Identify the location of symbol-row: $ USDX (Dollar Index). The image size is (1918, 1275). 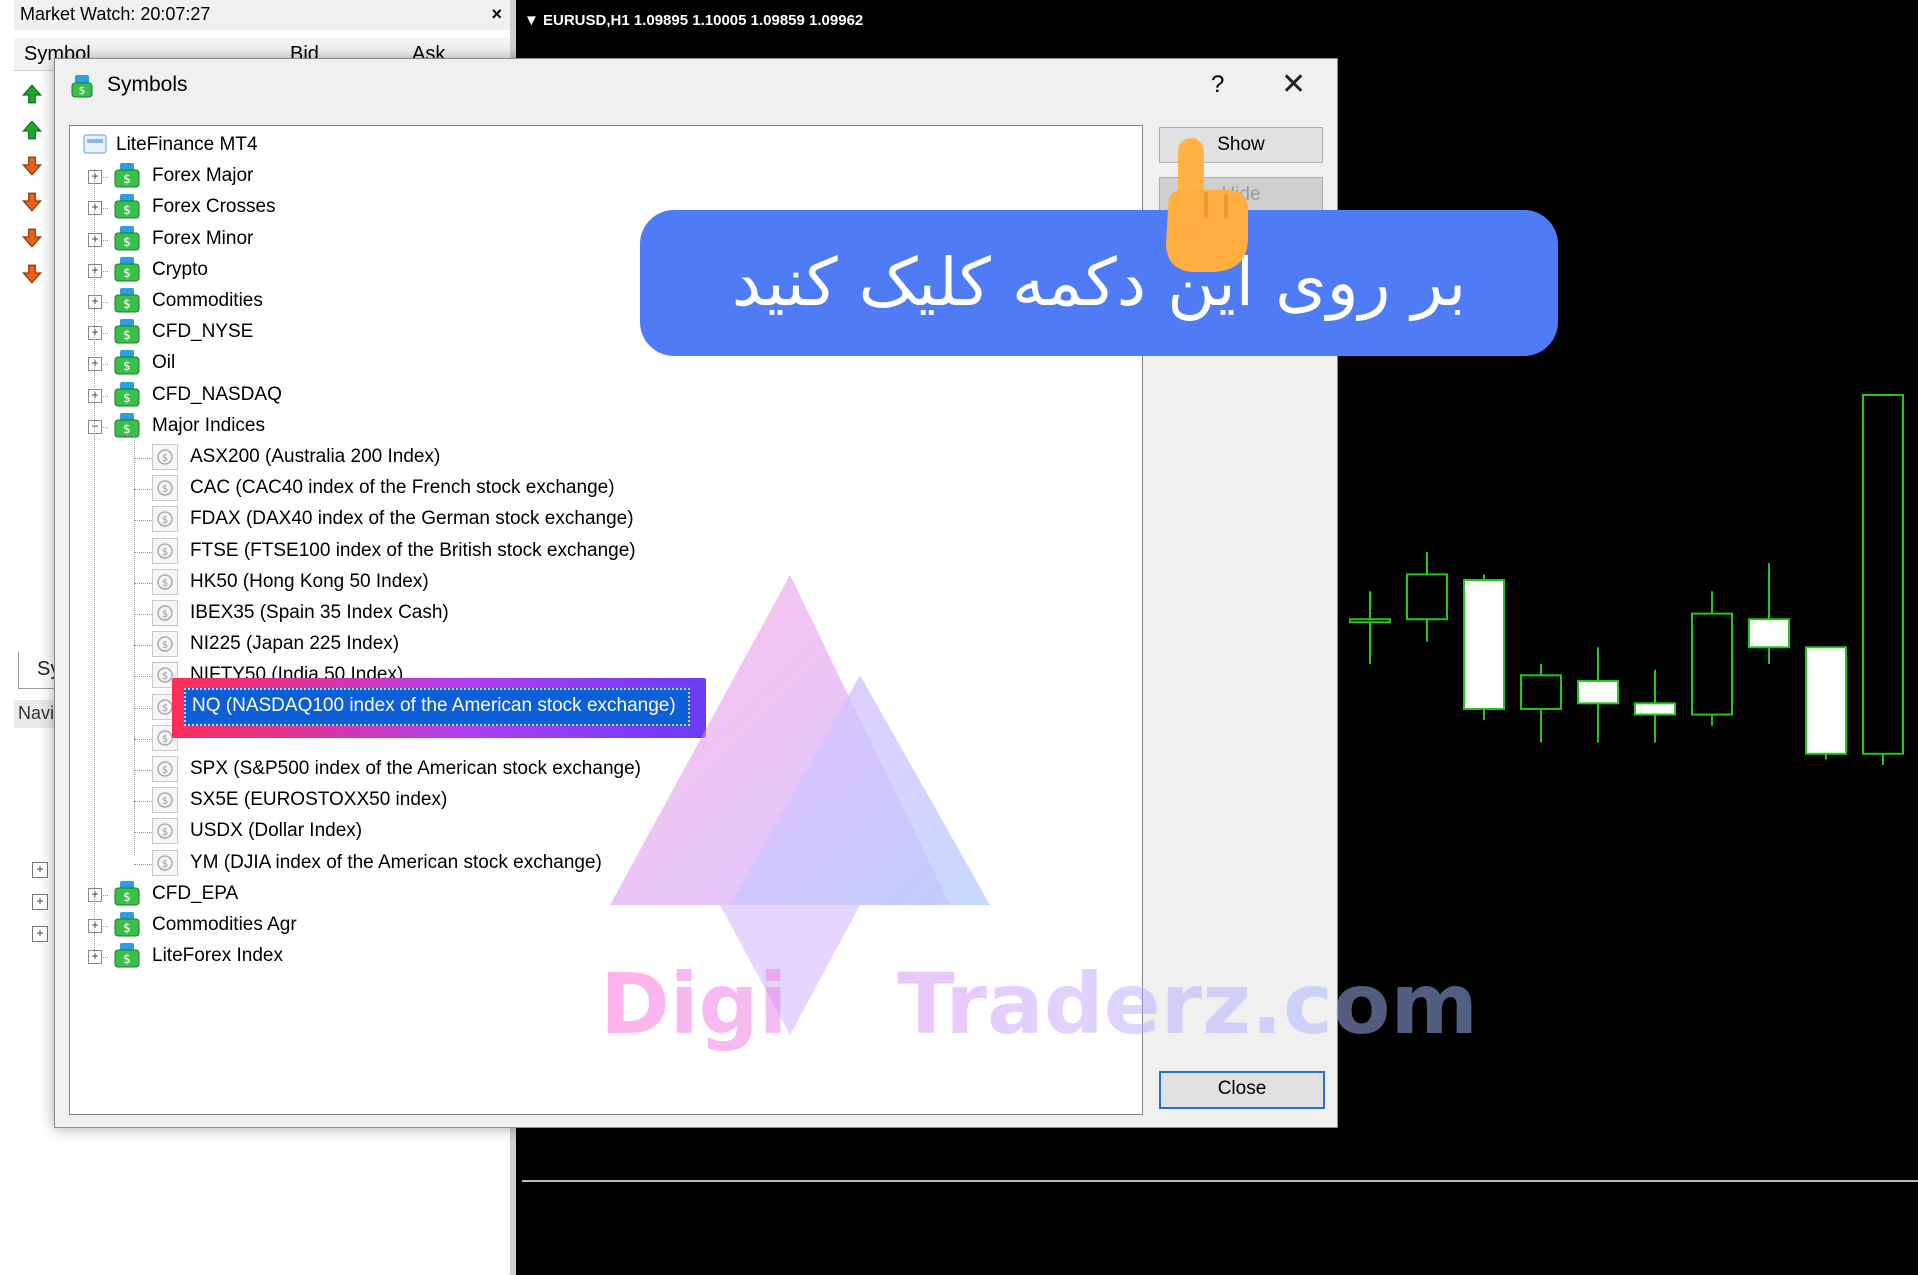
(550, 831).